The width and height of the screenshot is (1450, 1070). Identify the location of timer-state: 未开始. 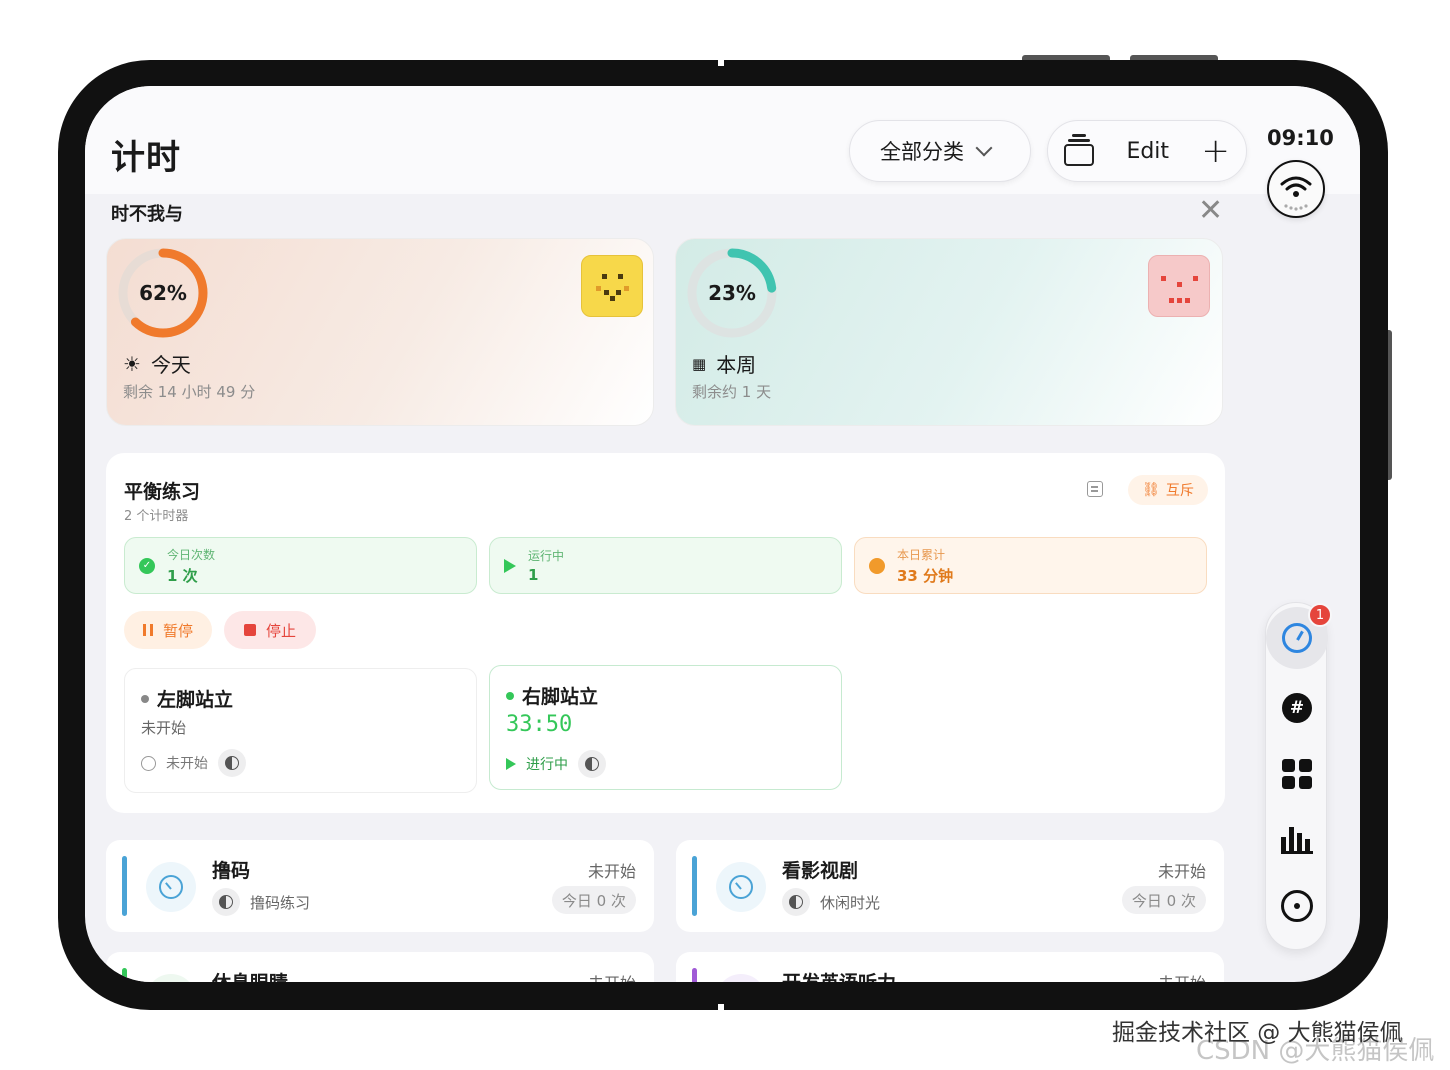
(187, 764).